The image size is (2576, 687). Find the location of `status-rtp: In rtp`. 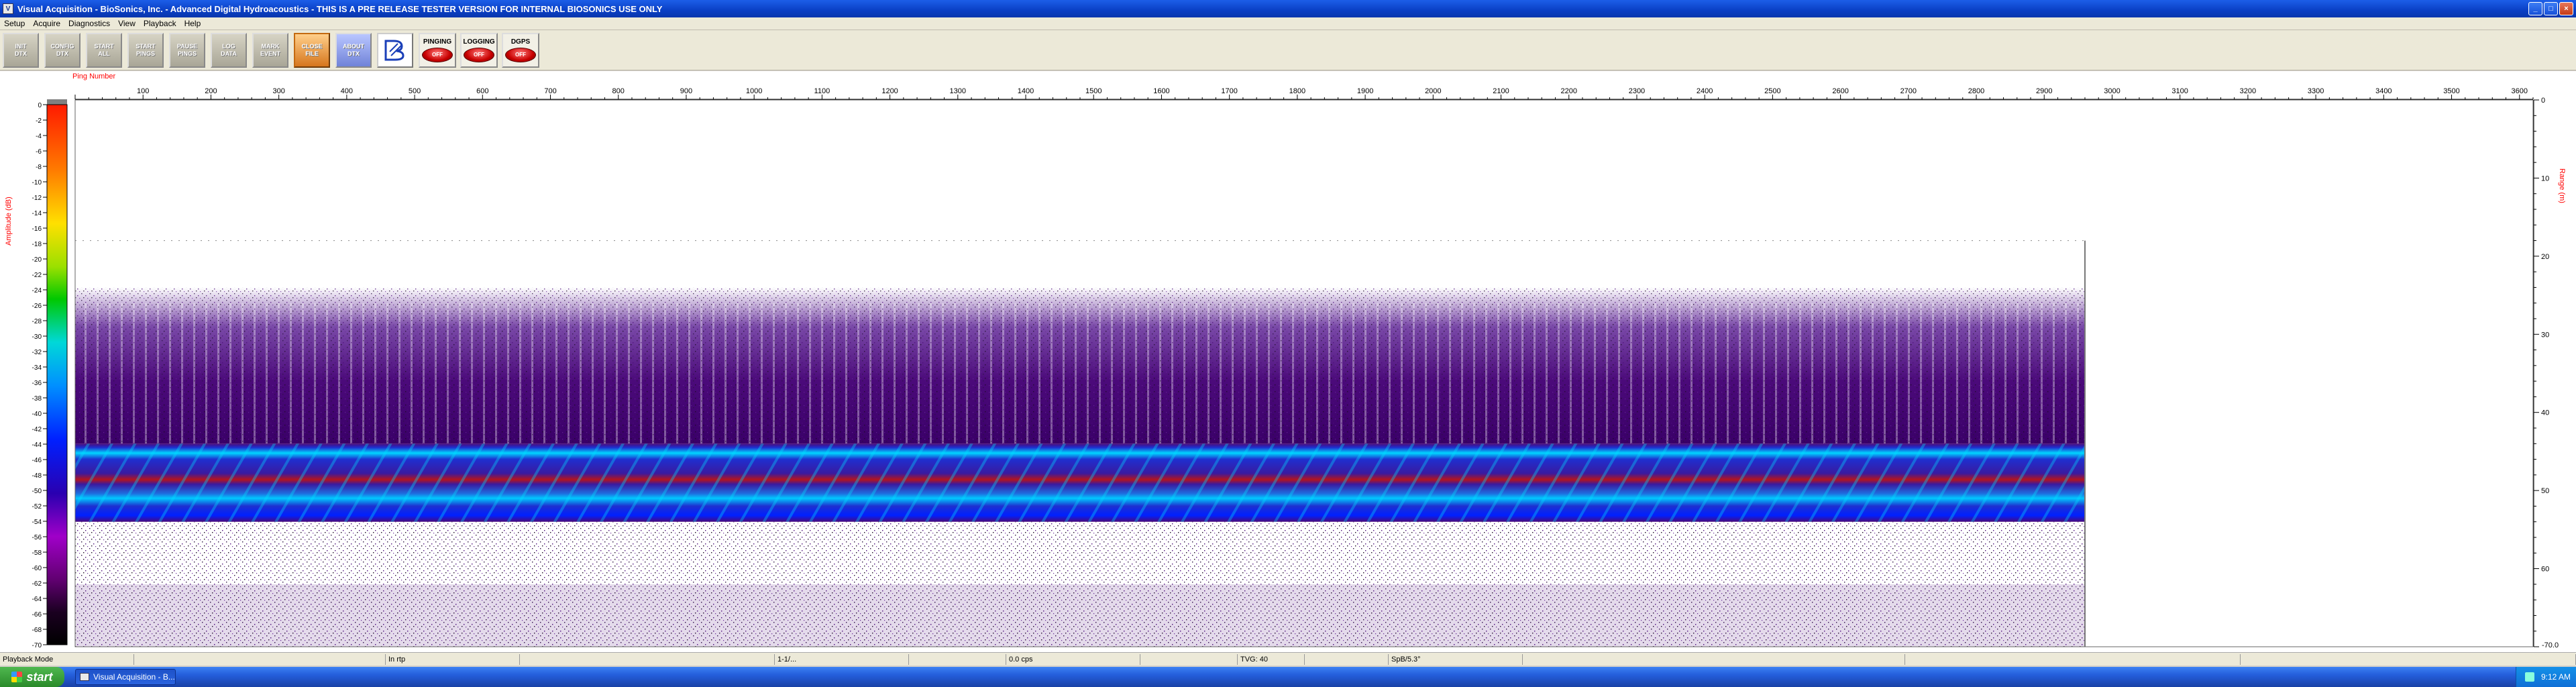

status-rtp: In rtp is located at coordinates (453, 659).